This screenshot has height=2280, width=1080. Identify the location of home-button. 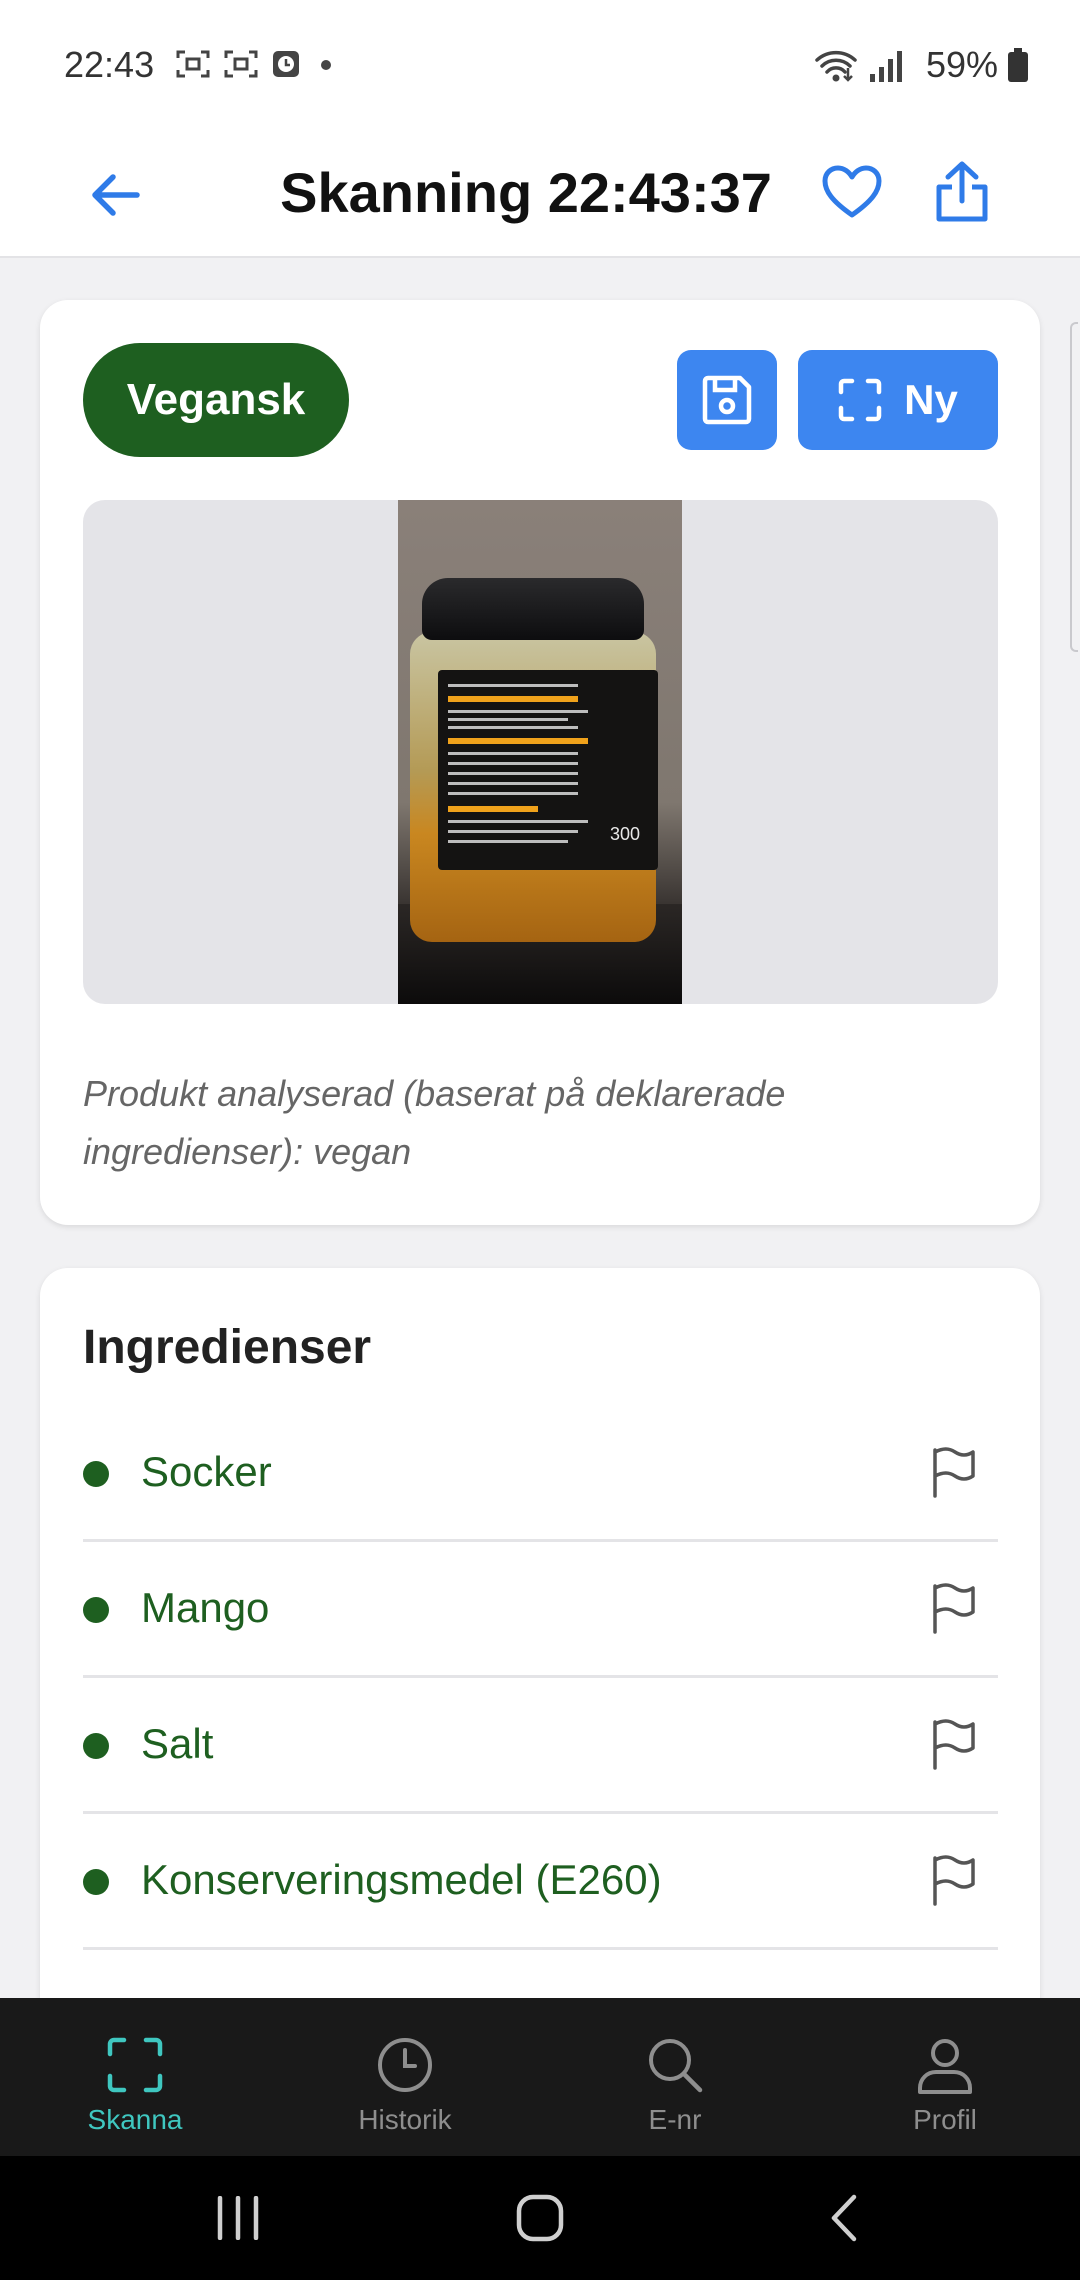
(540, 2218).